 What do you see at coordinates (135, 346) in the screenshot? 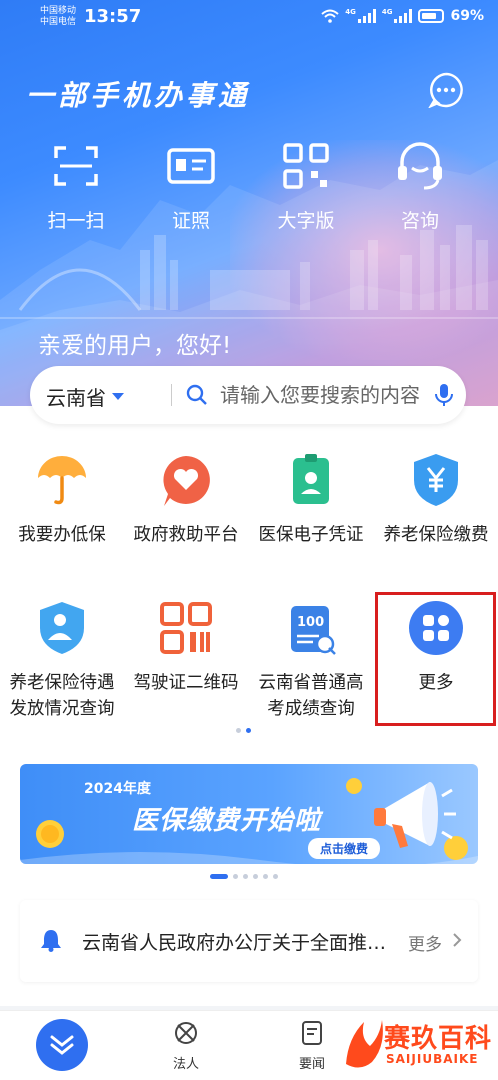
I see `greeting-text: 亲爱的用户，您好!` at bounding box center [135, 346].